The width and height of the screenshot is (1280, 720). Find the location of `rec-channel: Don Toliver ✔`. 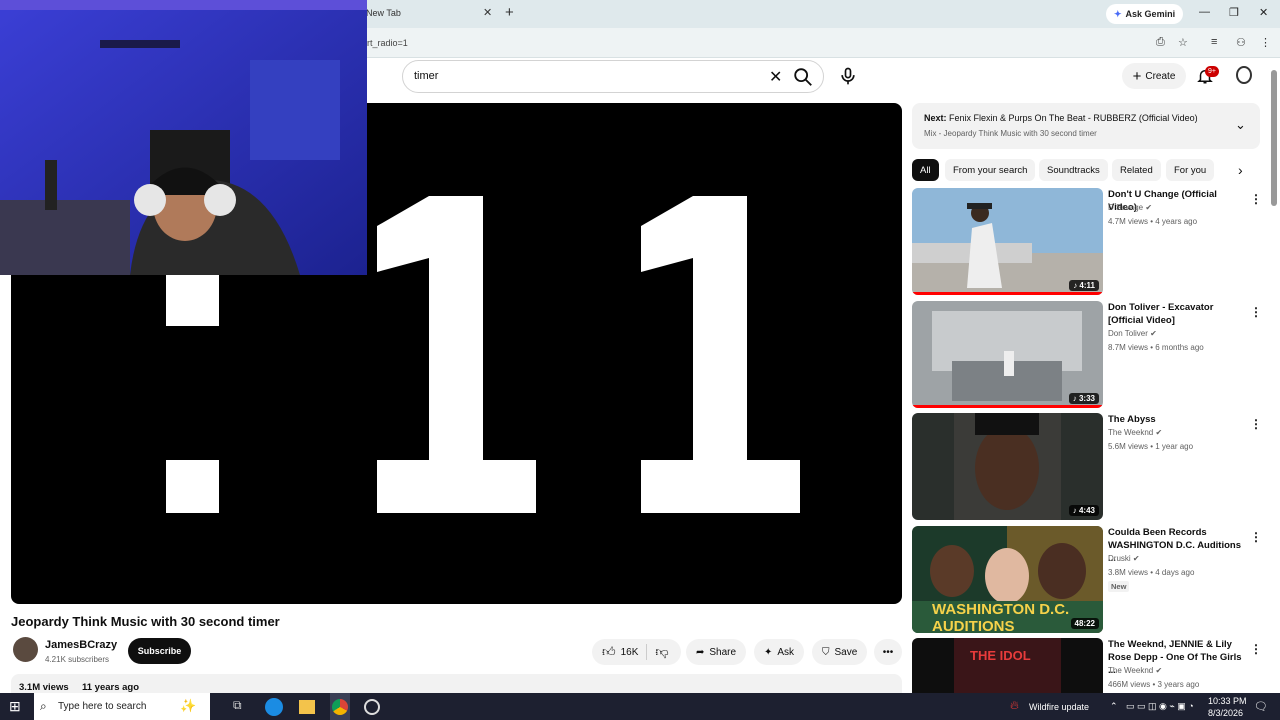

rec-channel: Don Toliver ✔ is located at coordinates (1132, 333).